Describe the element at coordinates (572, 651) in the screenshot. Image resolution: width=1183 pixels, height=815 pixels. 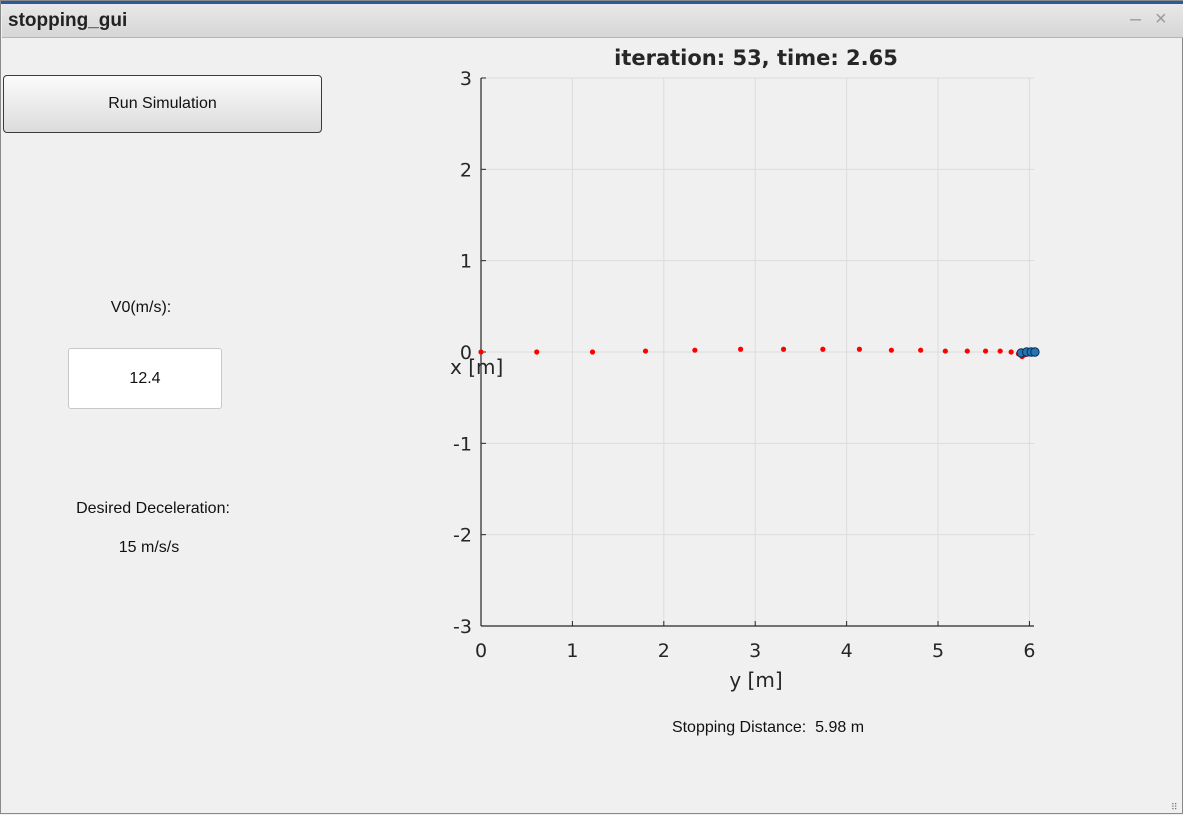
I see `x-tick-label: 1` at that location.